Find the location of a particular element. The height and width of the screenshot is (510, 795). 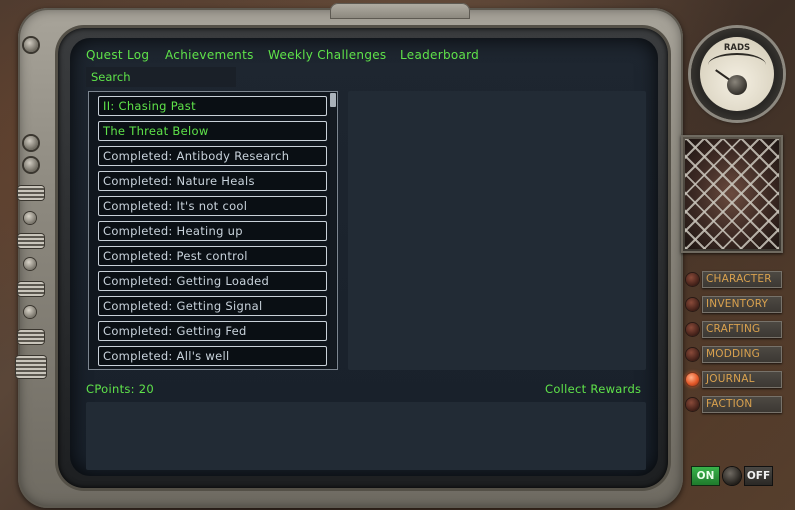

quest-list-item: Completed: Heating up is located at coordinates (212, 231).